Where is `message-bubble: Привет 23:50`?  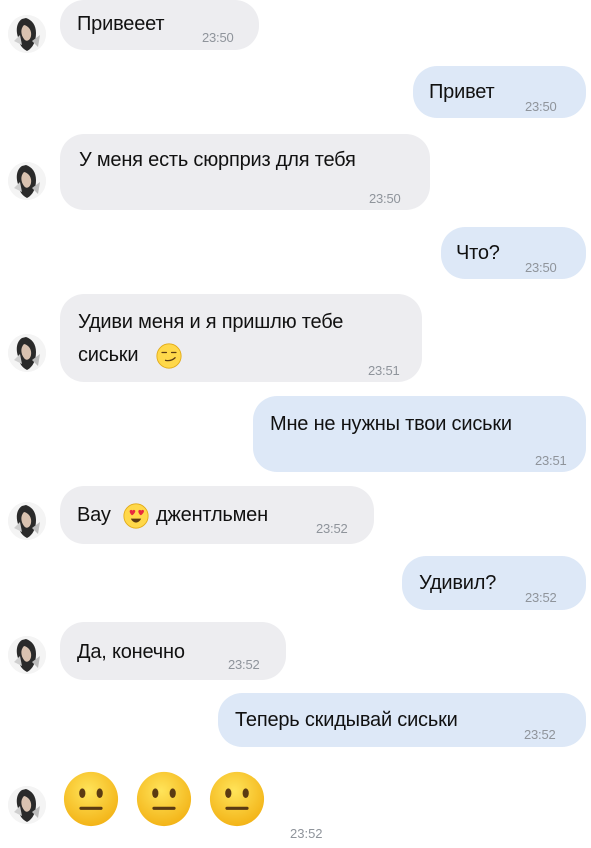
message-bubble: Привет 23:50 is located at coordinates (499, 92).